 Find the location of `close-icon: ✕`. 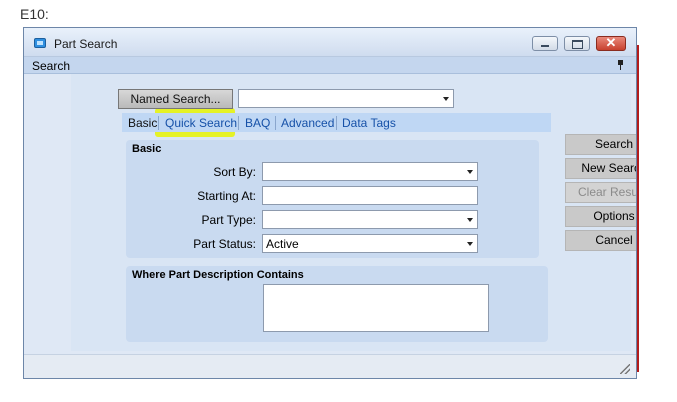

close-icon: ✕ is located at coordinates (611, 43).